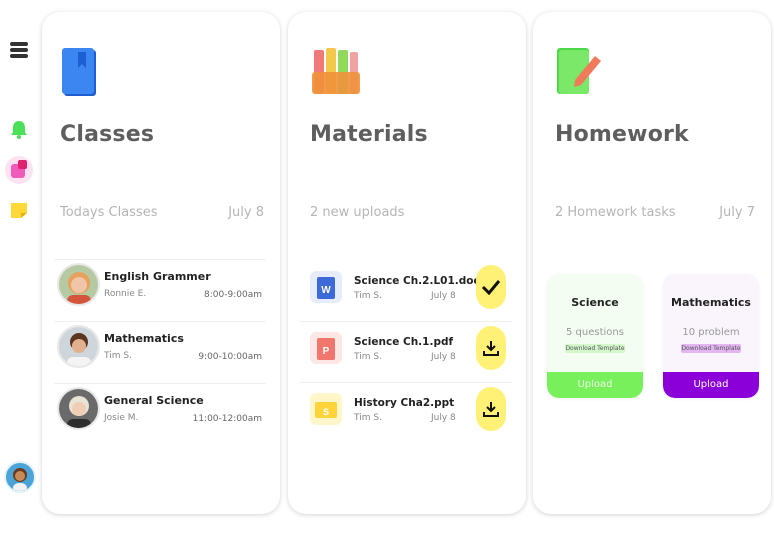  I want to click on menu-icon, so click(19, 50).